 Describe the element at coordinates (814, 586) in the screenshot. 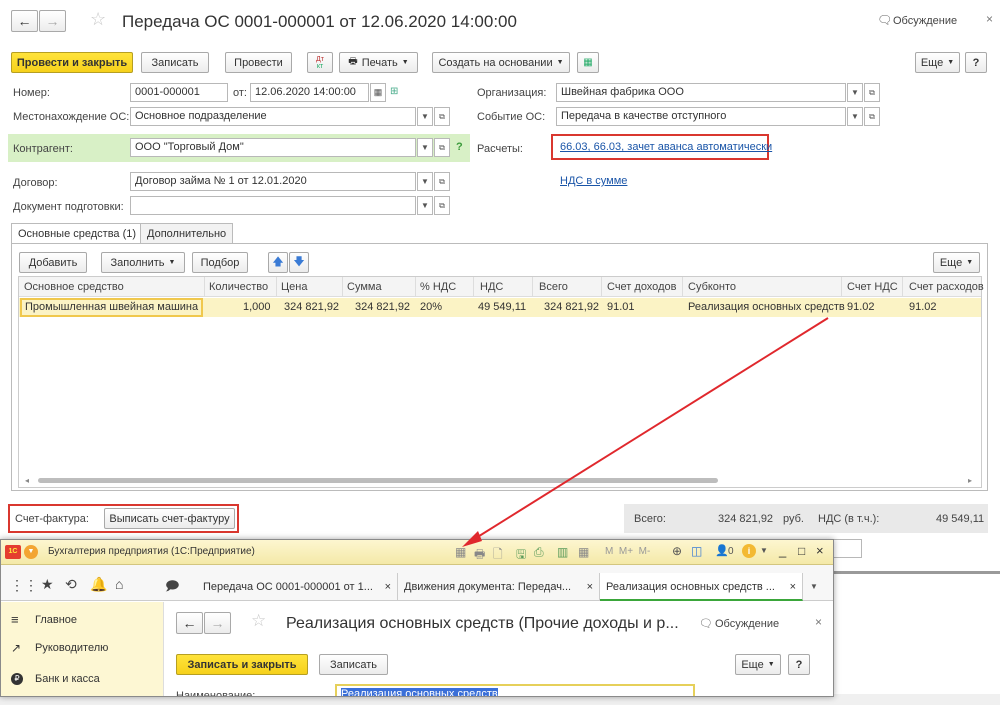

I see `tabs-dropdown-icon: ▼` at that location.